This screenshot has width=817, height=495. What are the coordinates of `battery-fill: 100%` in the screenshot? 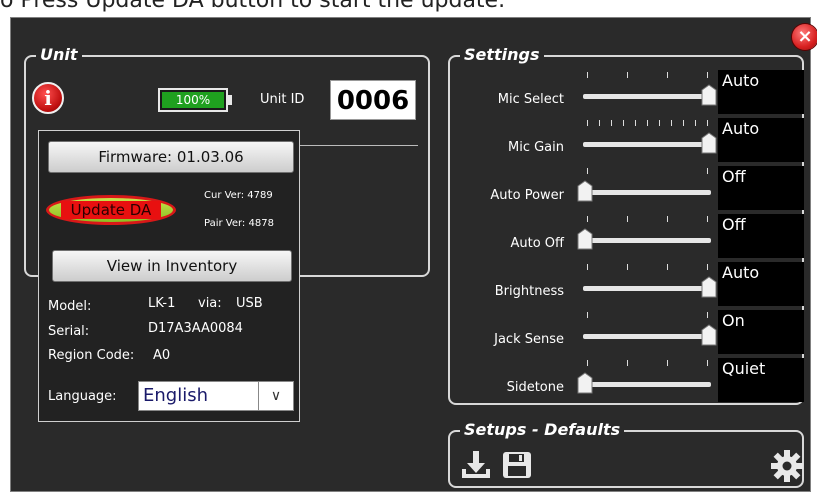 It's located at (193, 100).